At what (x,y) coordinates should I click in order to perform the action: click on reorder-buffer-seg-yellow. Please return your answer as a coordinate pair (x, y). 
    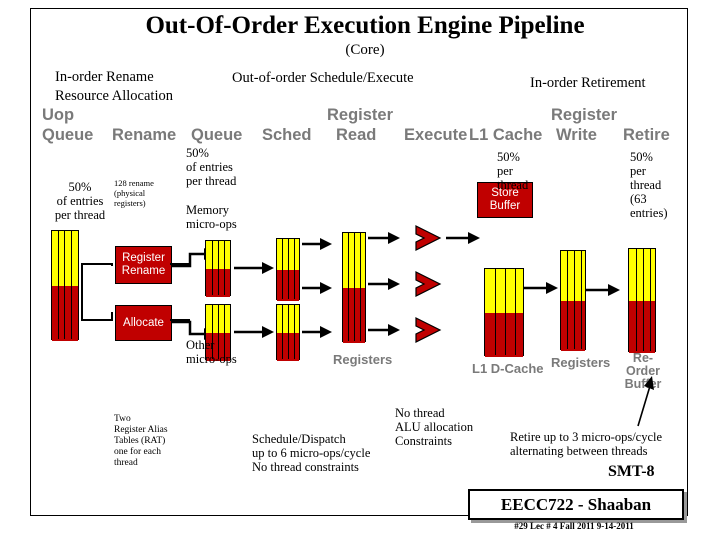
    Looking at the image, I should click on (642, 275).